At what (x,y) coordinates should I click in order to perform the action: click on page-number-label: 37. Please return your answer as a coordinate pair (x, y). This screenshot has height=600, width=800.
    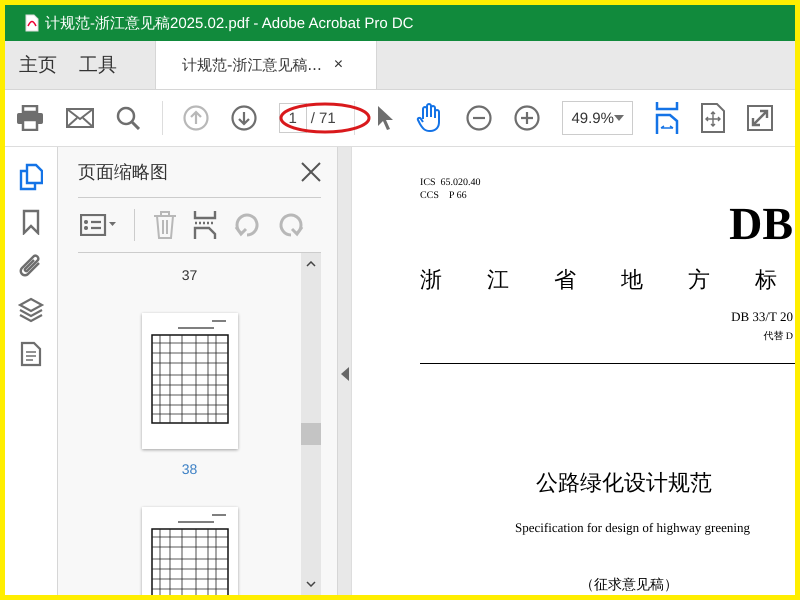
    Looking at the image, I should click on (190, 275).